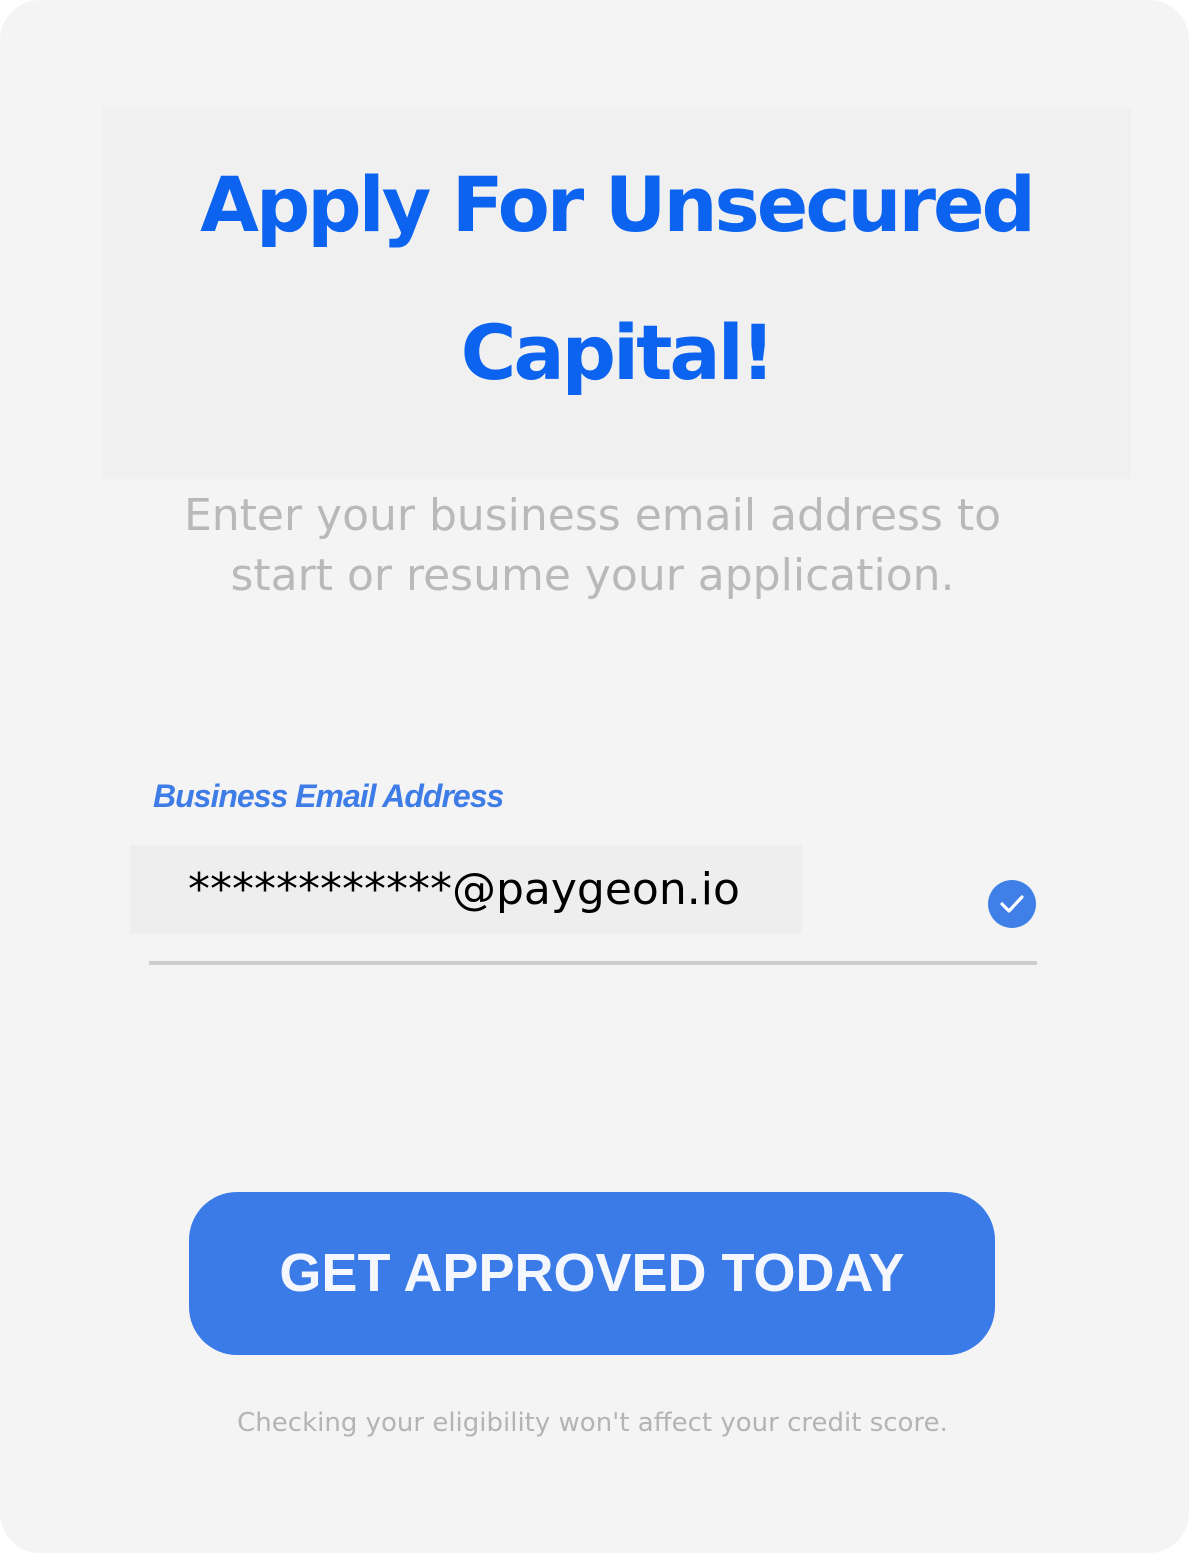 The width and height of the screenshot is (1189, 1553). What do you see at coordinates (618, 204) in the screenshot?
I see `page-title-line-1: Apply For Unsecured` at bounding box center [618, 204].